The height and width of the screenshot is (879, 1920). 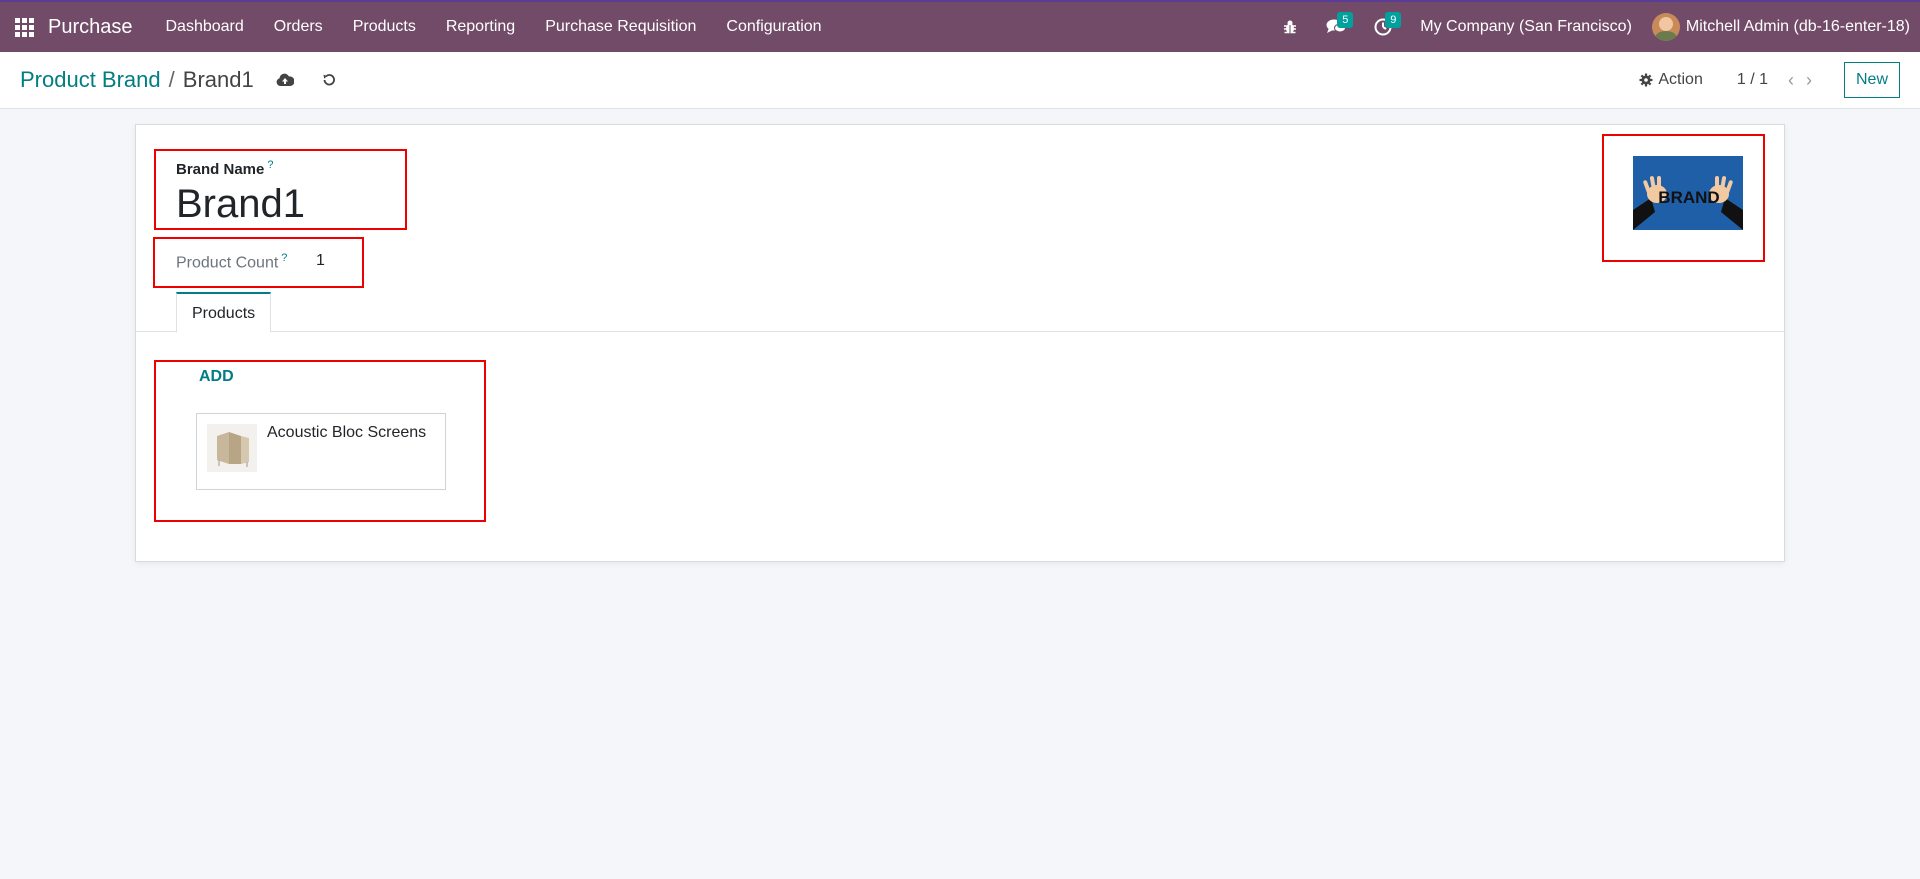 I want to click on breadcrumb-parent-link: Product Brand, so click(x=90, y=80).